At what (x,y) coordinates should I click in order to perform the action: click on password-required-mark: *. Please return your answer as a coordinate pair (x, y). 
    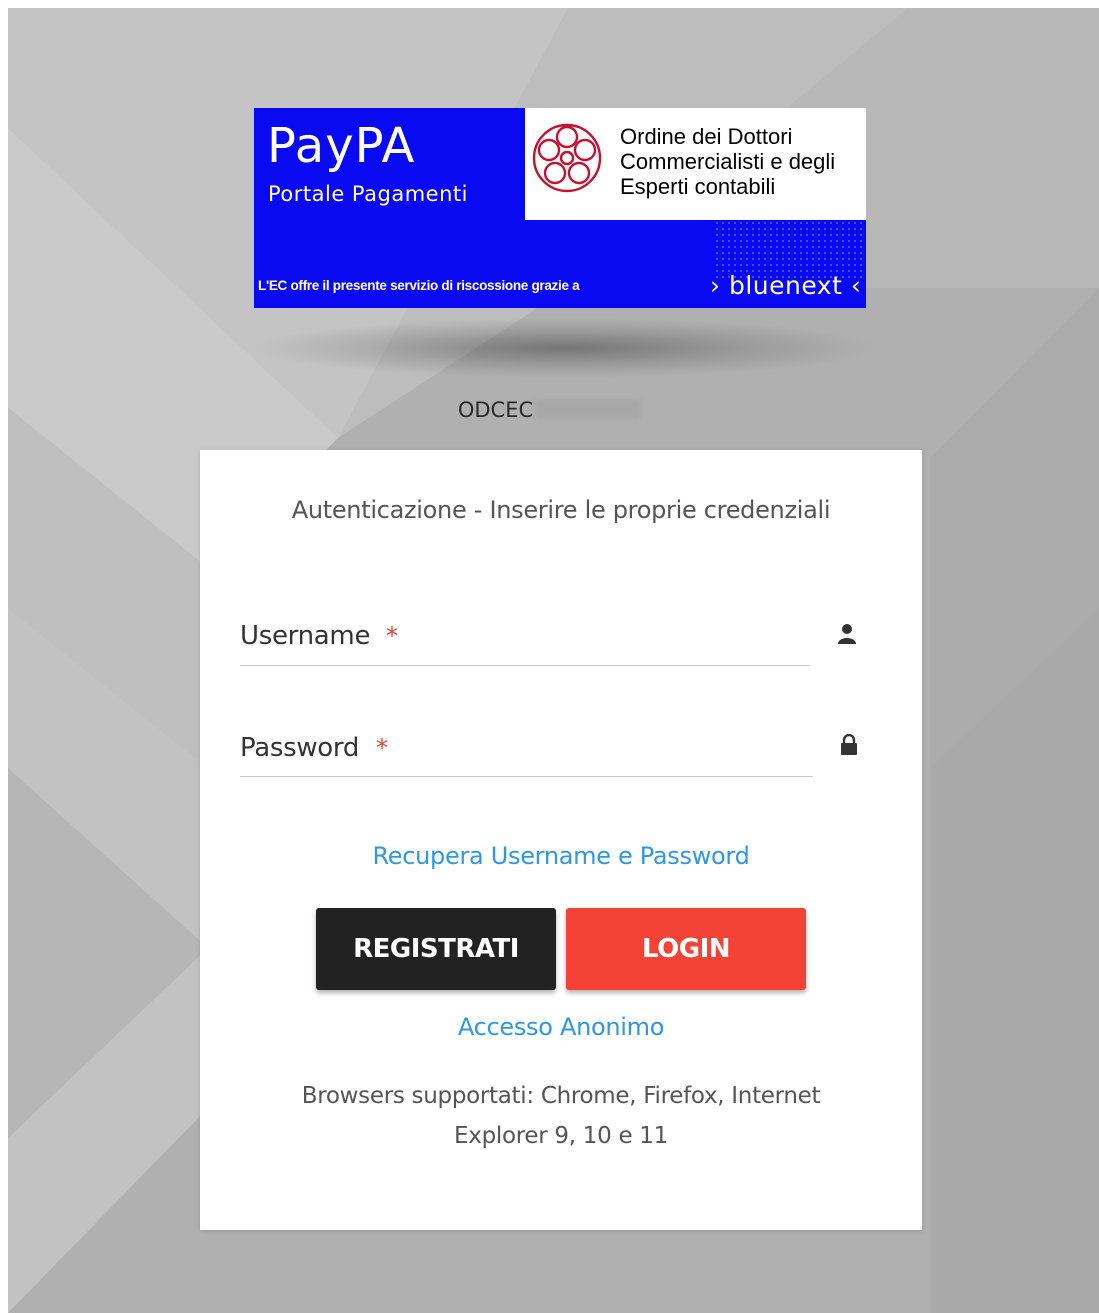
    Looking at the image, I should click on (382, 748).